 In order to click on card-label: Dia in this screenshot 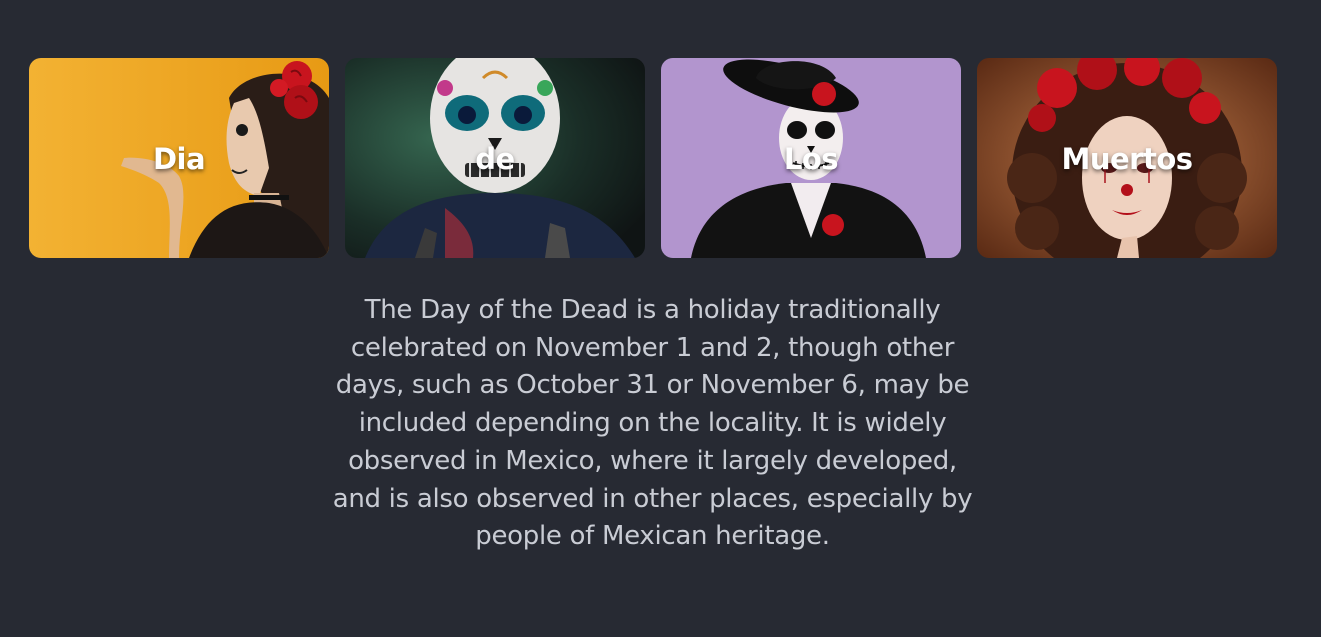, I will do `click(179, 159)`.